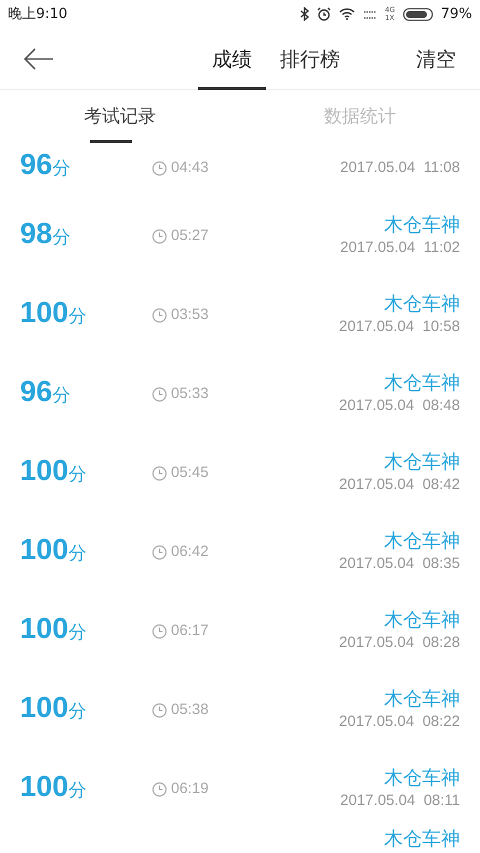 Image resolution: width=480 pixels, height=853 pixels. What do you see at coordinates (399, 643) in the screenshot?
I see `record-date: 2017.05.04 08:28` at bounding box center [399, 643].